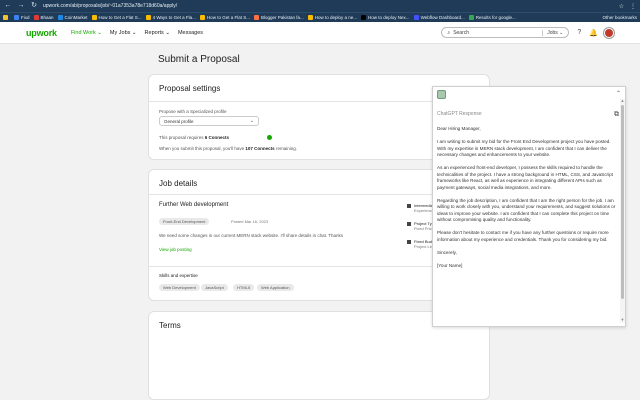  I want to click on profile-select-value: General profile, so click(179, 121).